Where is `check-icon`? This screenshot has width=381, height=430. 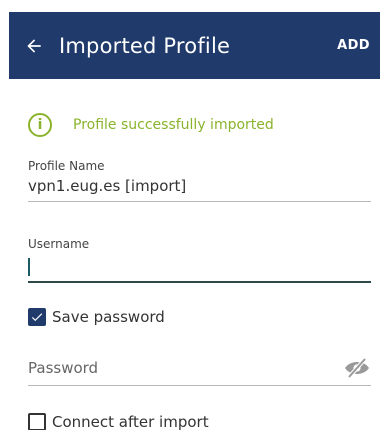
check-icon is located at coordinates (37, 317).